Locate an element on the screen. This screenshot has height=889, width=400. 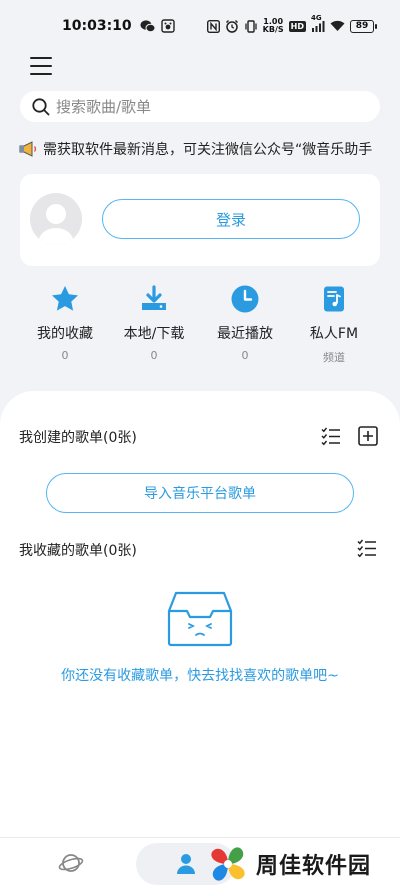
clock-icon is located at coordinates (245, 299).